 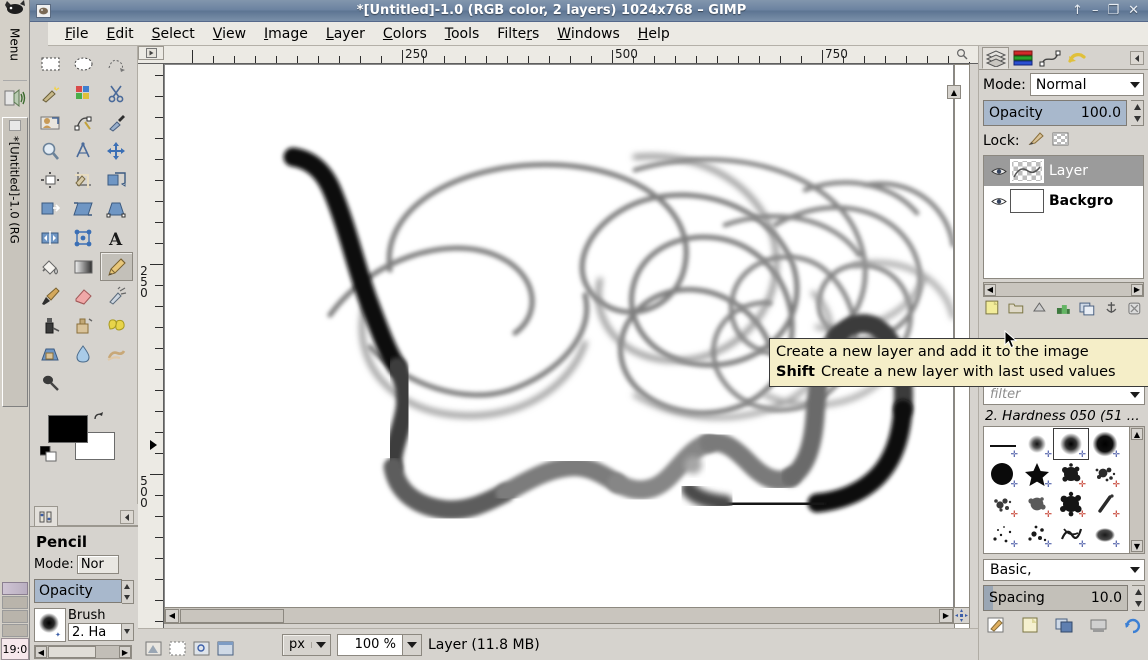 I want to click on brushgrid-scroll-up-arrow: ▲, so click(x=1137, y=434).